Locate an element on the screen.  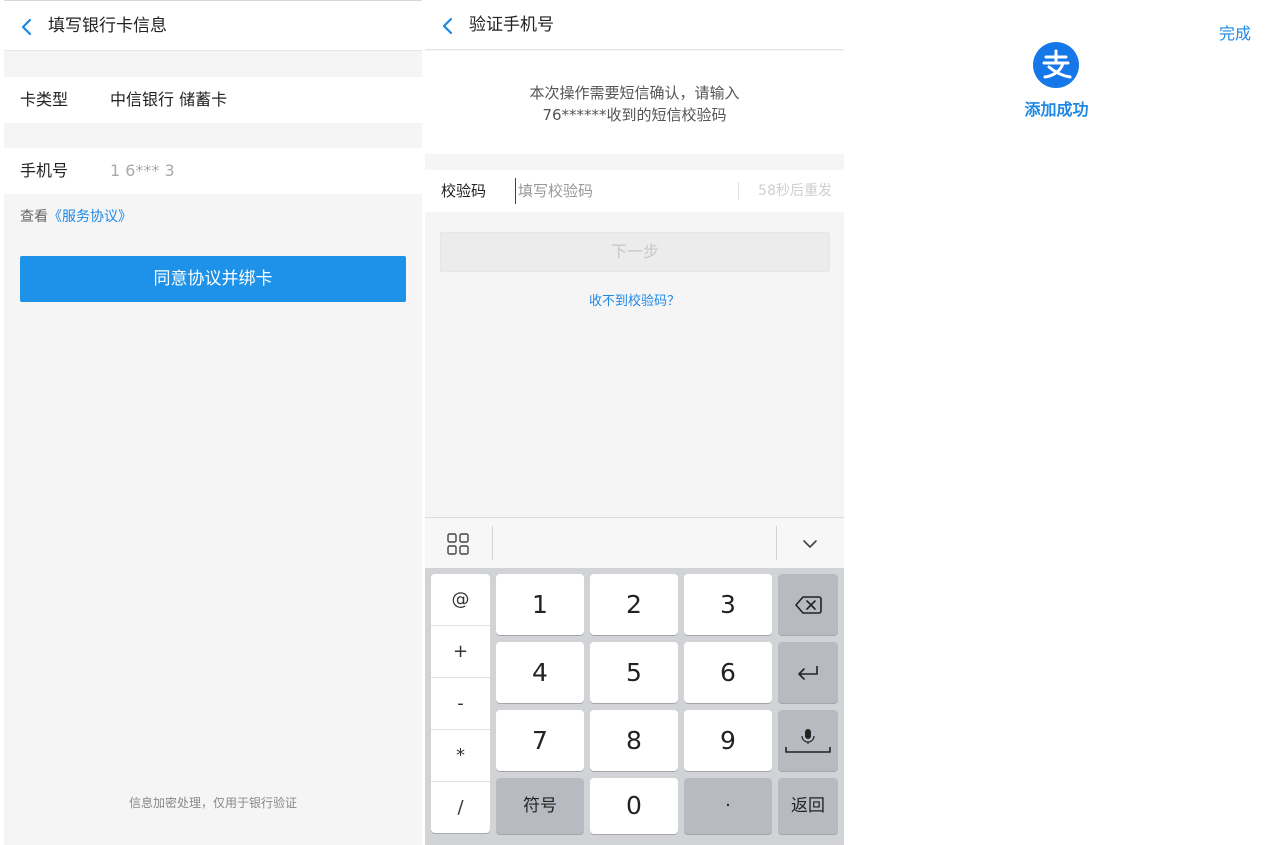
backspace-icon is located at coordinates (808, 604).